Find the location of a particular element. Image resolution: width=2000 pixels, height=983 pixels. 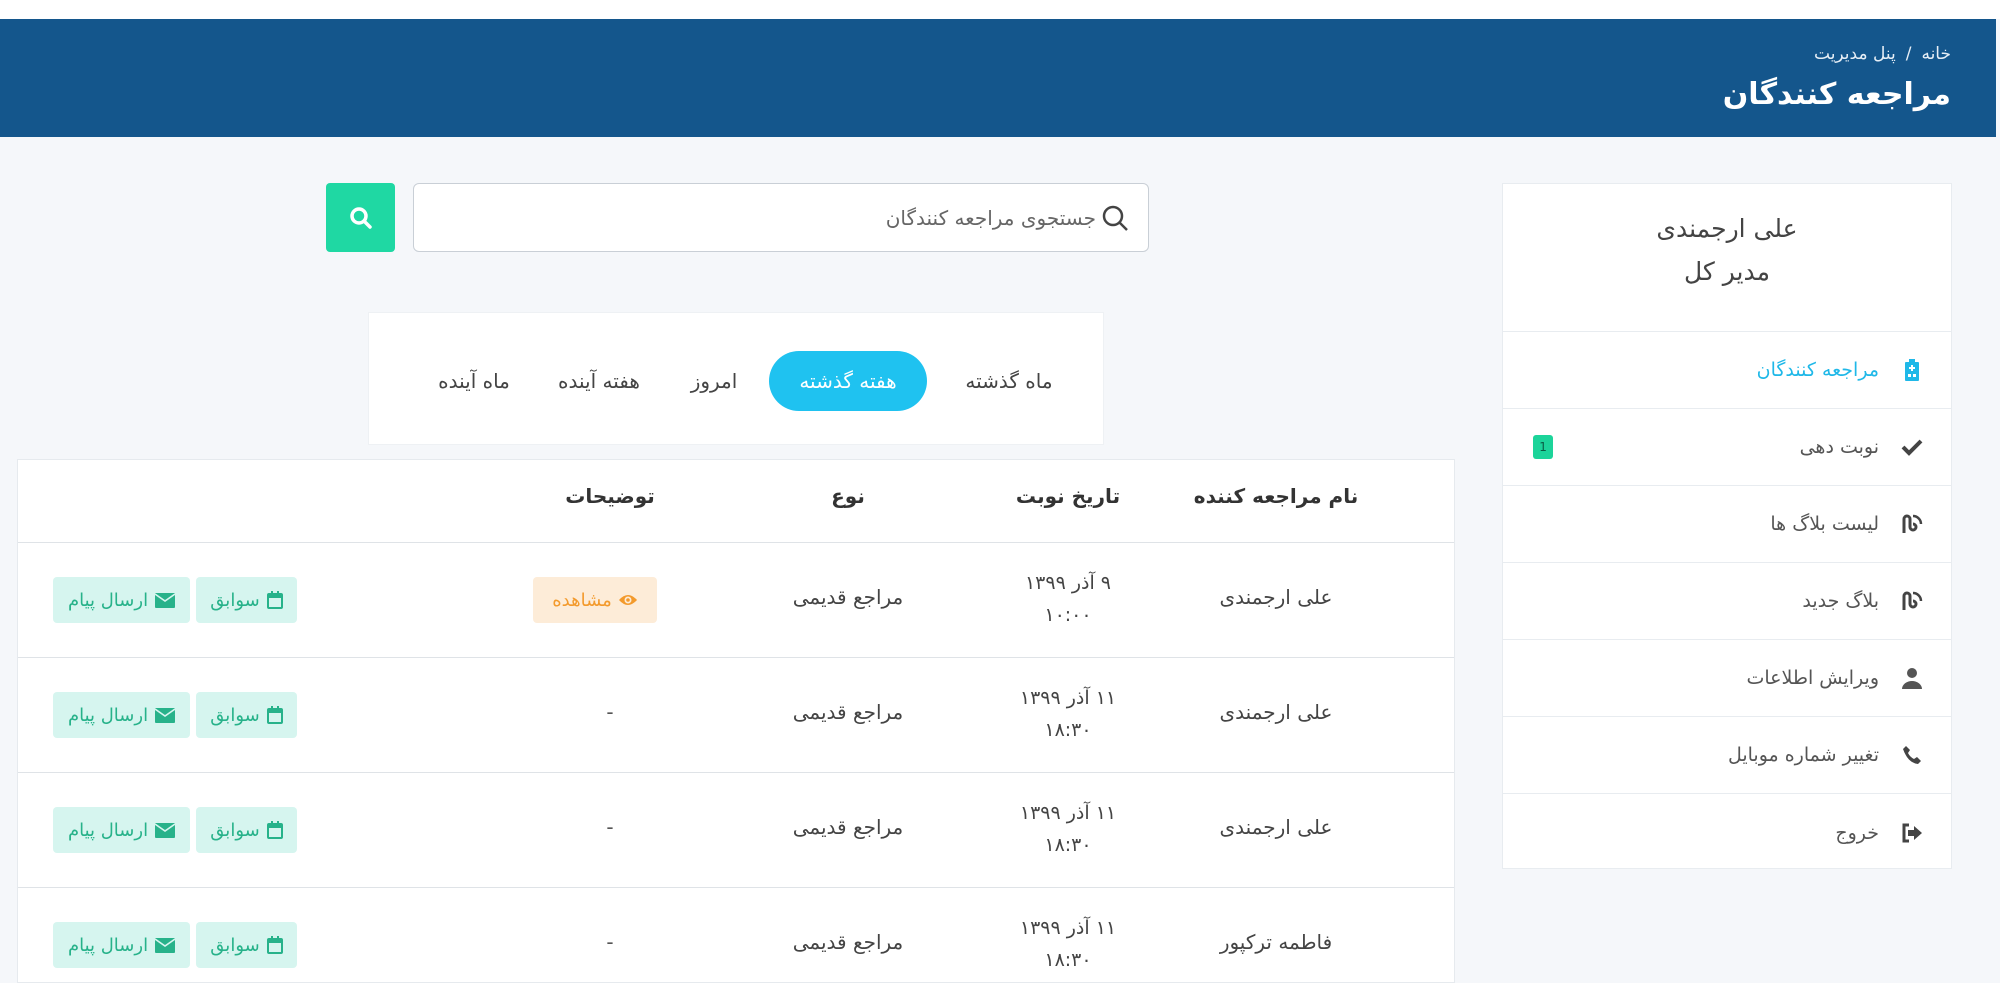

count-badge: 1 is located at coordinates (1543, 447).